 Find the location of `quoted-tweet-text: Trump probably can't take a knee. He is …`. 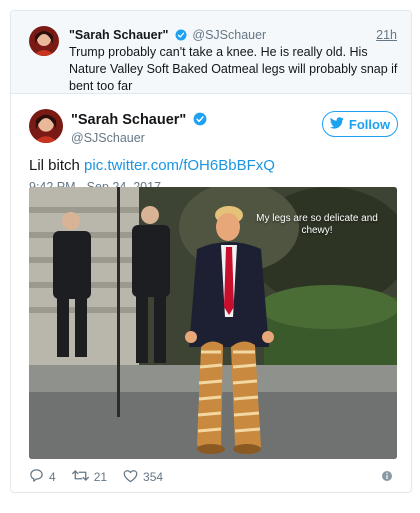

quoted-tweet-text: Trump probably can't take a knee. He is … is located at coordinates (233, 69).